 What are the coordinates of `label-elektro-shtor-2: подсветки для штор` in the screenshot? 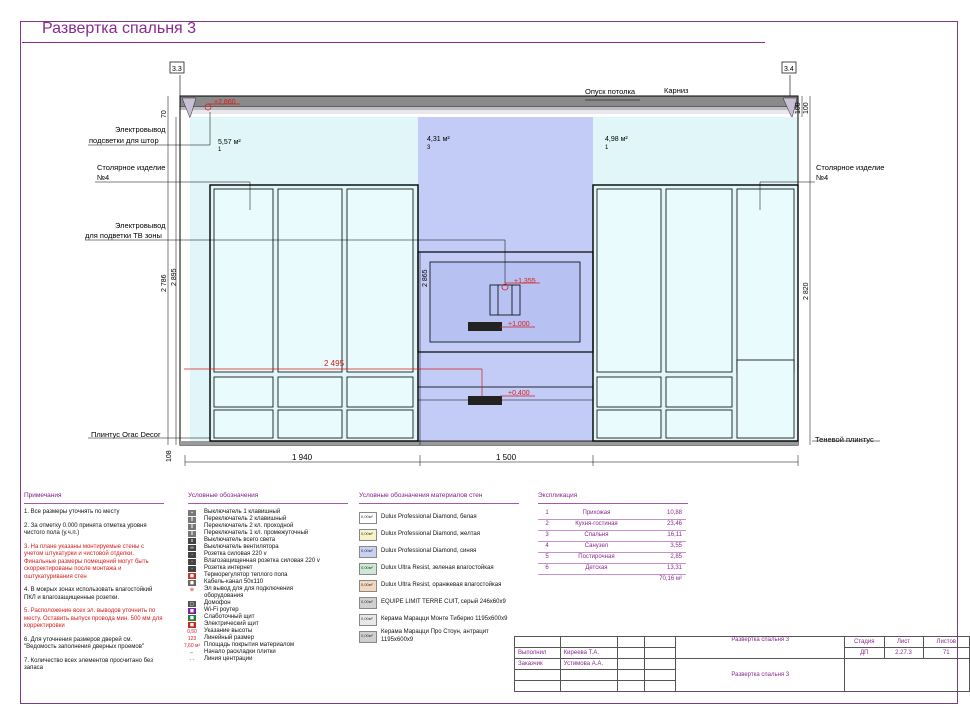 It's located at (124, 140).